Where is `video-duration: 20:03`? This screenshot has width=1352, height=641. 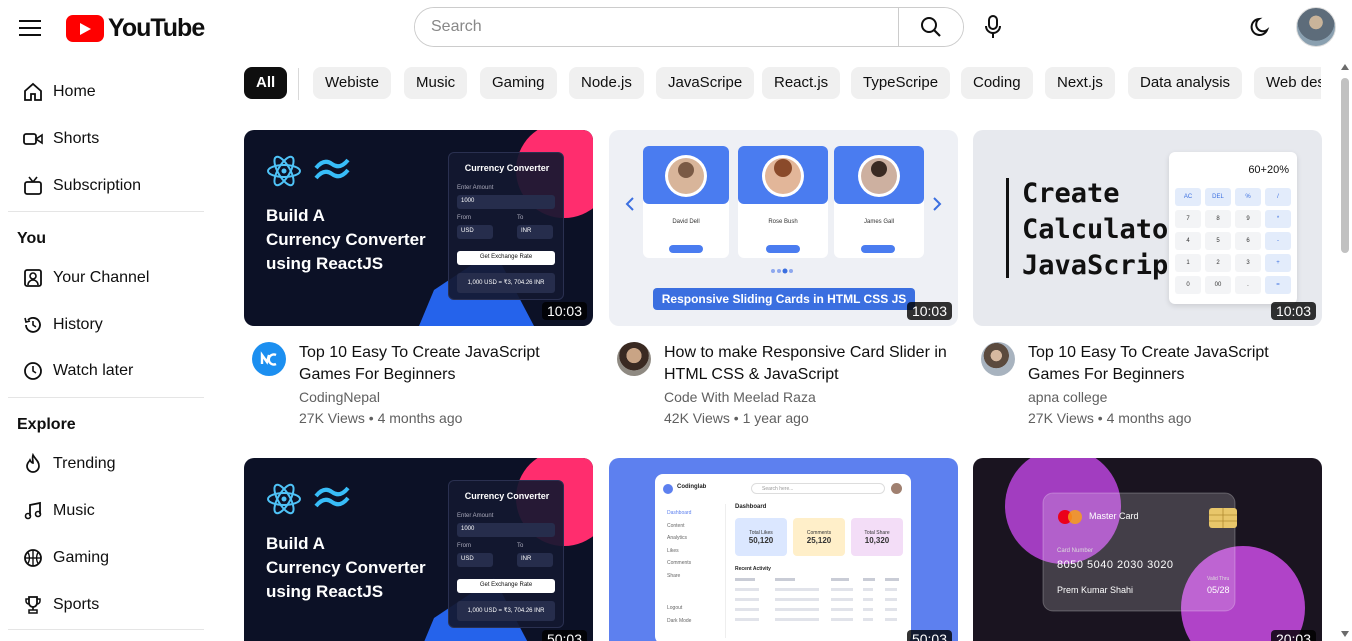 video-duration: 20:03 is located at coordinates (1293, 635).